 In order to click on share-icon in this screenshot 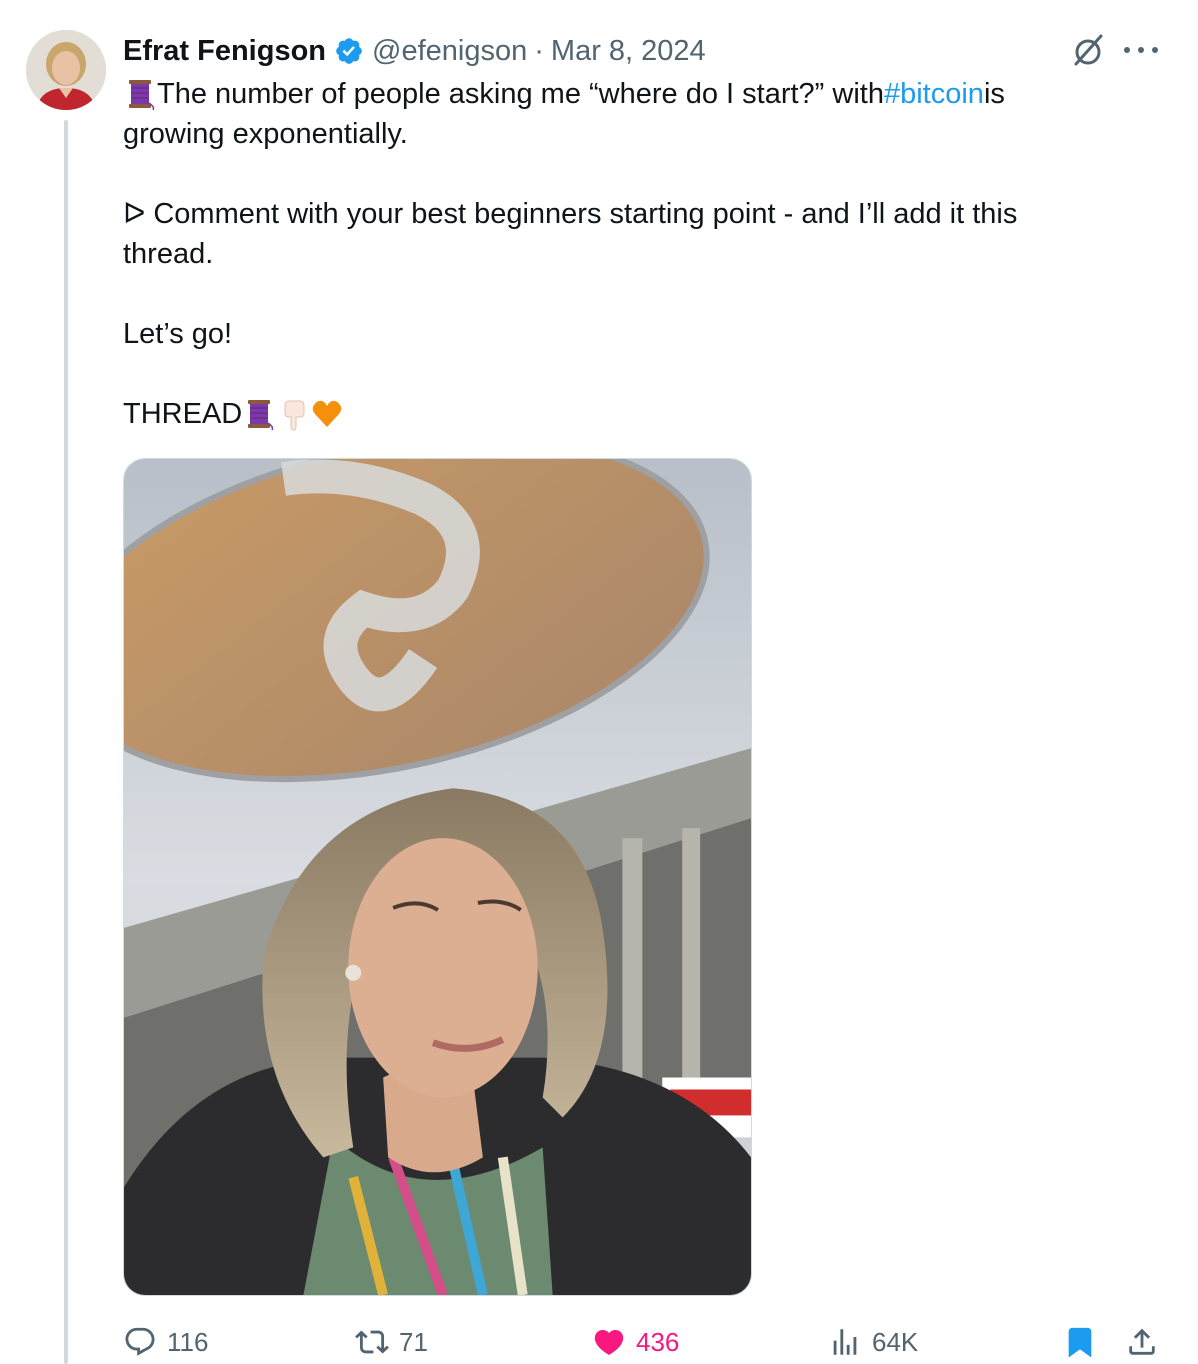, I will do `click(1142, 1341)`.